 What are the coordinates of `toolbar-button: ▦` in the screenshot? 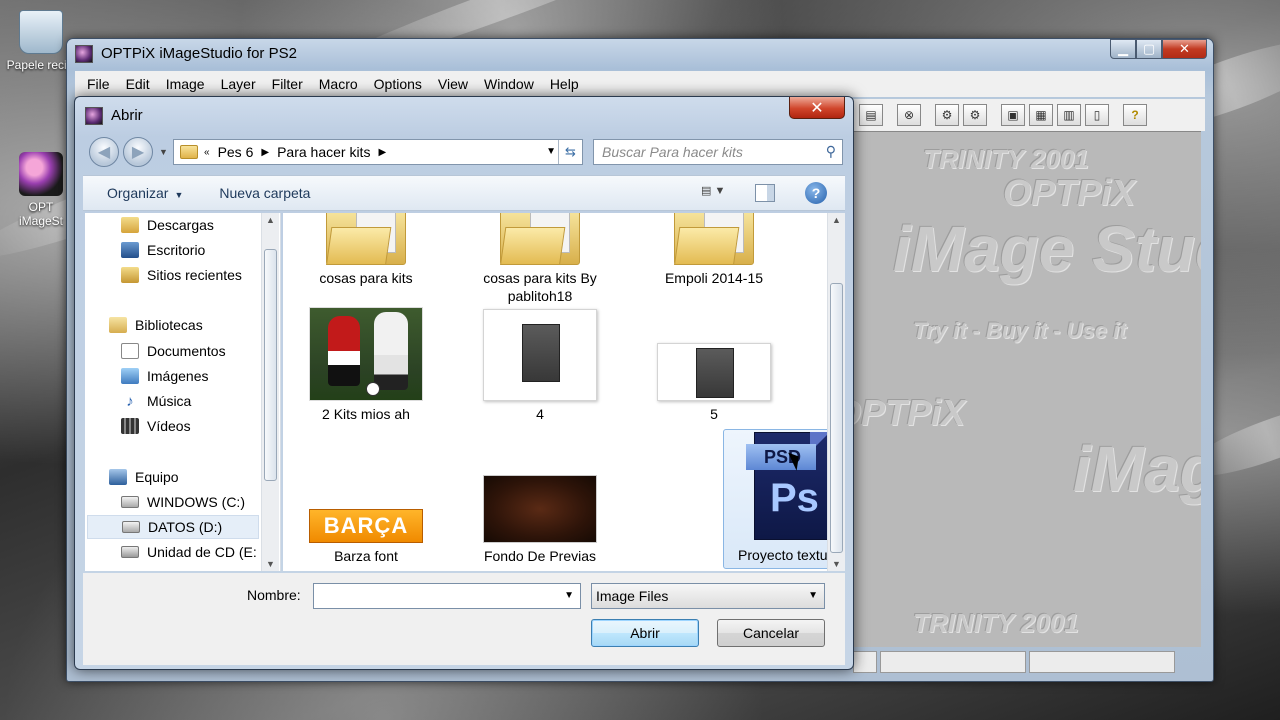 It's located at (1041, 115).